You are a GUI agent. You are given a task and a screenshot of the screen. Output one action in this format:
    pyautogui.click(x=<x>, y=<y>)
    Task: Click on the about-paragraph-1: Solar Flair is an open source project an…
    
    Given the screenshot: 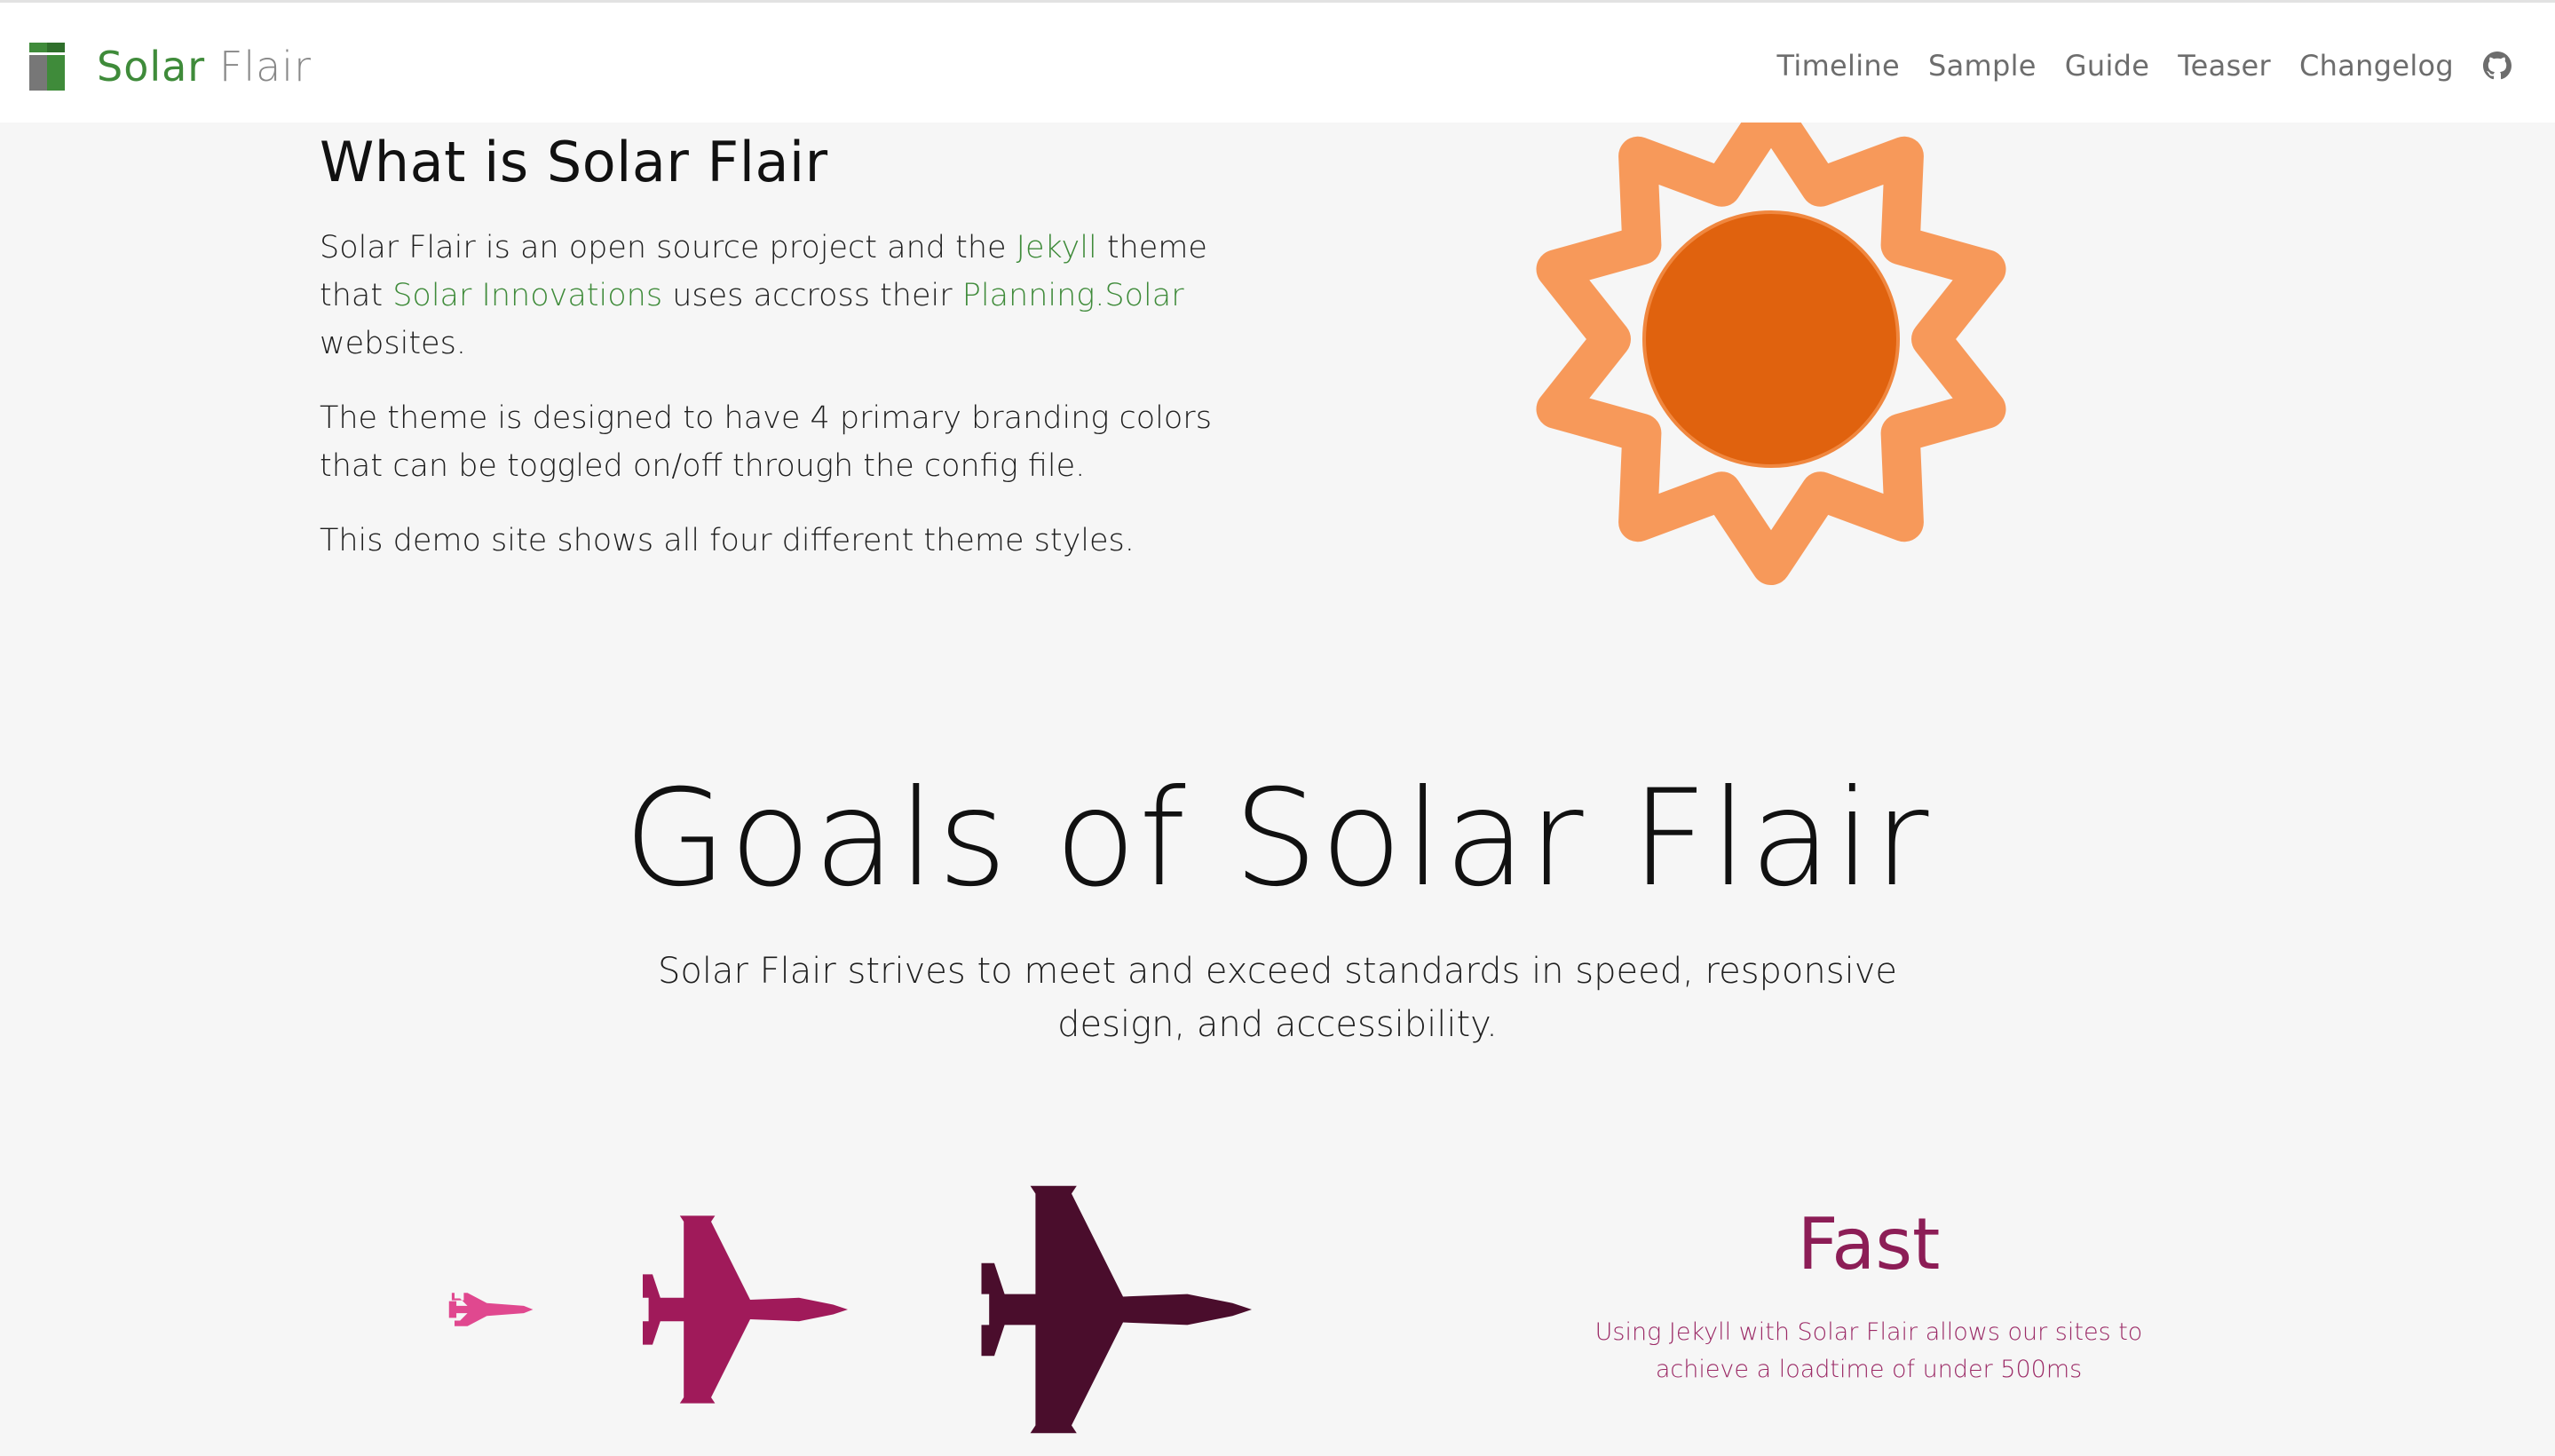 What is the action you would take?
    pyautogui.click(x=790, y=296)
    